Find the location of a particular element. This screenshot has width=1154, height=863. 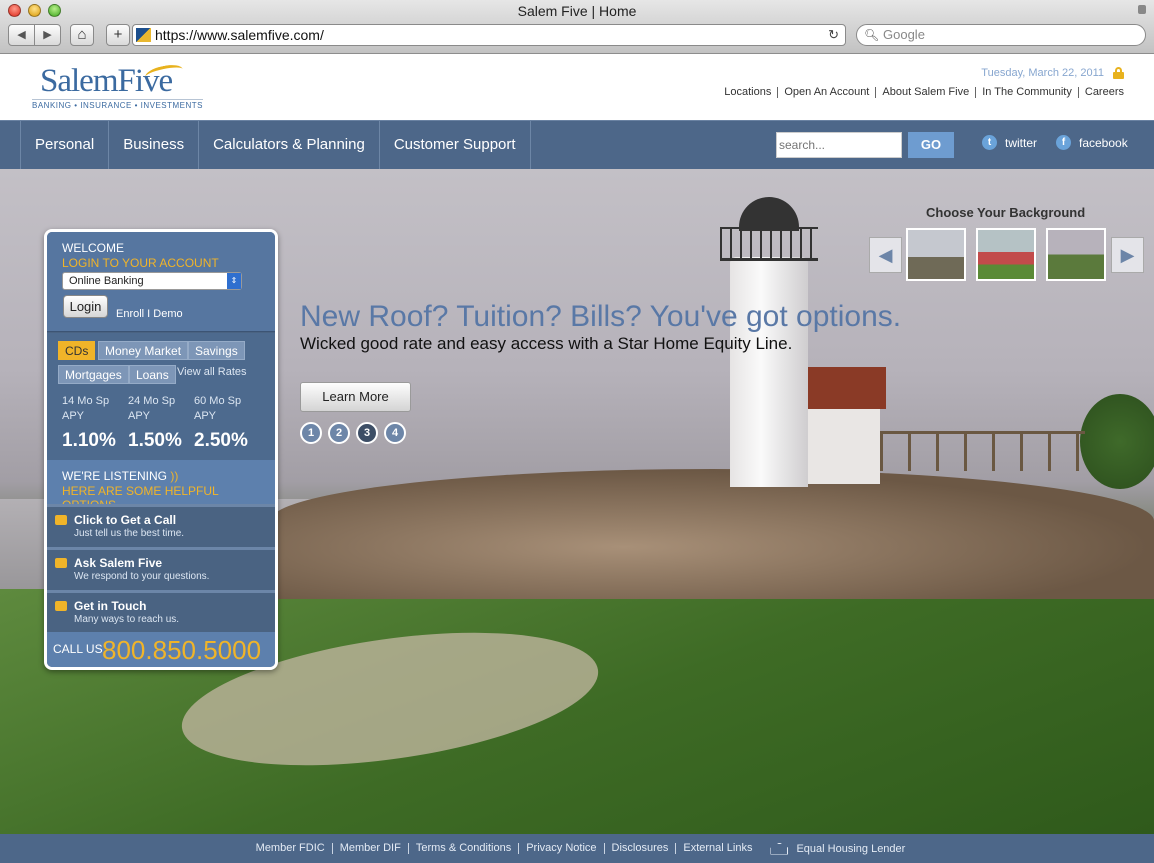

footer-member-dif: Member DIF is located at coordinates (369, 848).